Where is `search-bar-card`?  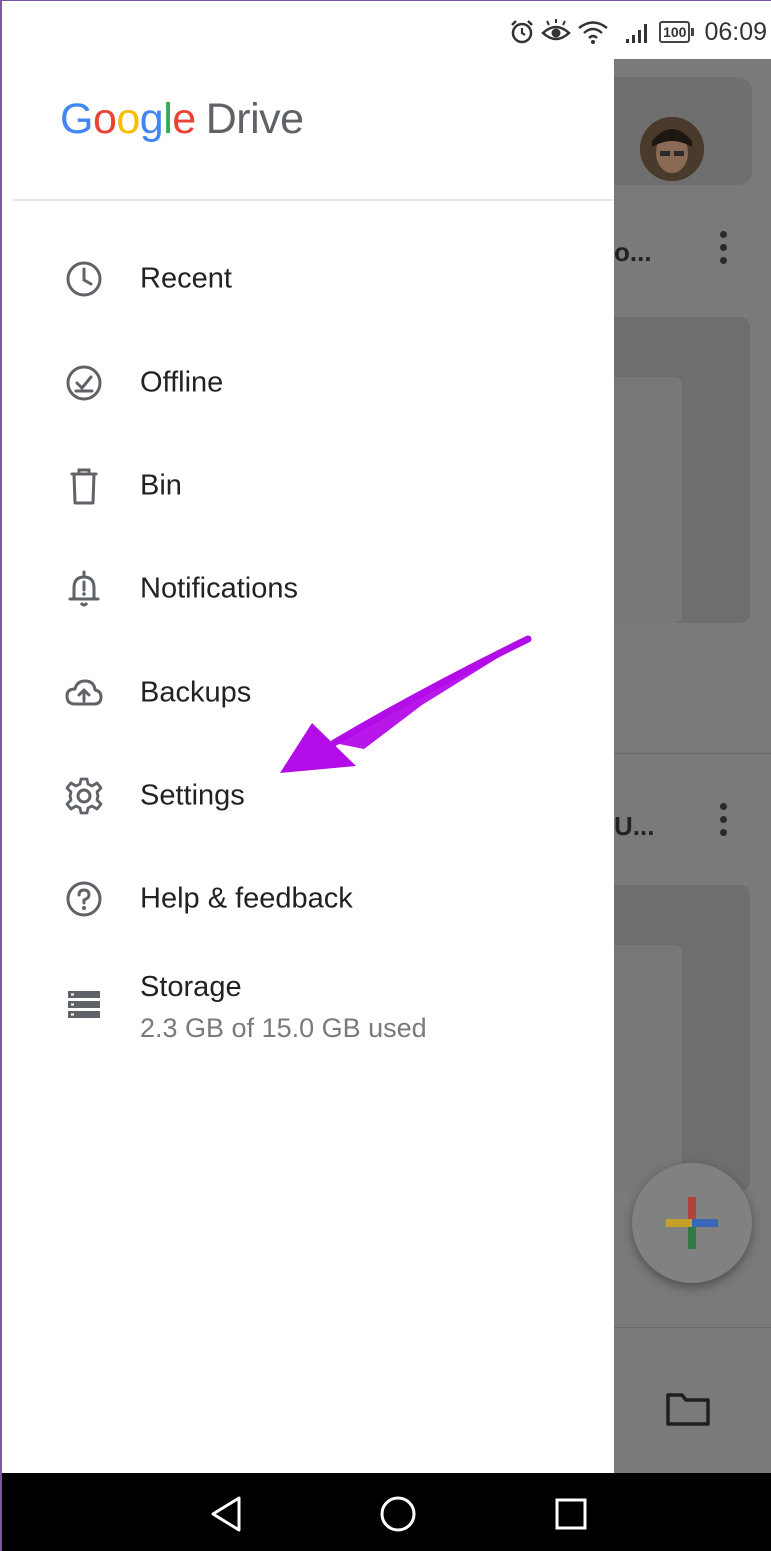
search-bar-card is located at coordinates (683, 131).